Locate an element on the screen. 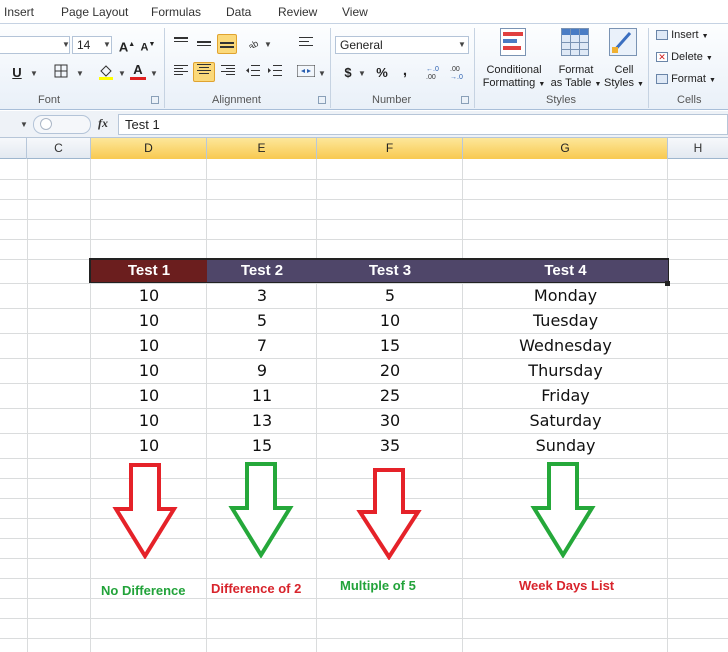 This screenshot has width=728, height=652. column-header-c: C is located at coordinates (59, 148).